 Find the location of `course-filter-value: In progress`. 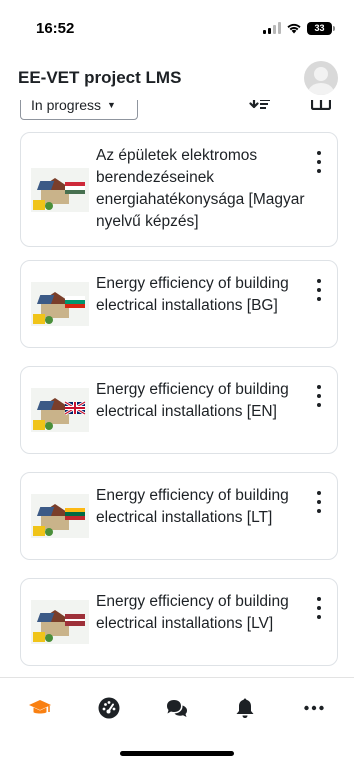

course-filter-value: In progress is located at coordinates (66, 106).